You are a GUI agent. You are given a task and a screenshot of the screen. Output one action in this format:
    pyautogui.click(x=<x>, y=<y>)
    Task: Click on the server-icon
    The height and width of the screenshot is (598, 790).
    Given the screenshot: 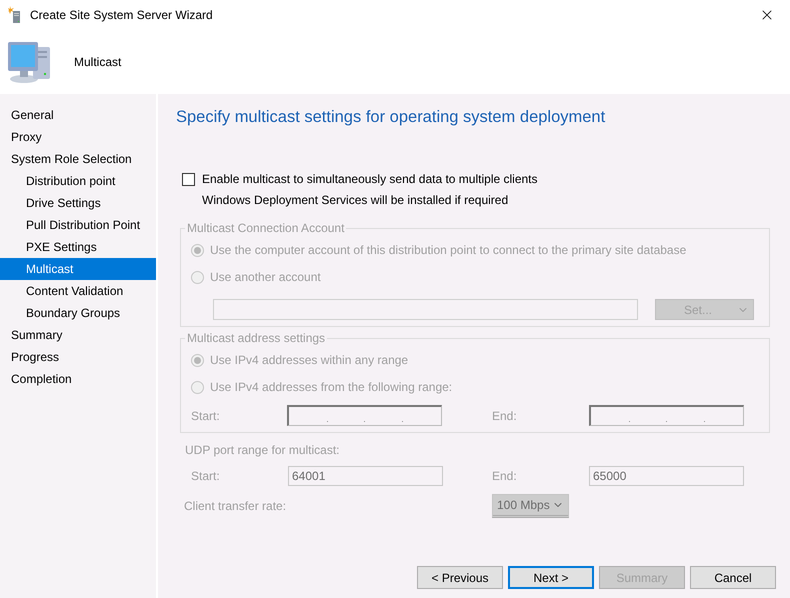 What is the action you would take?
    pyautogui.click(x=15, y=15)
    